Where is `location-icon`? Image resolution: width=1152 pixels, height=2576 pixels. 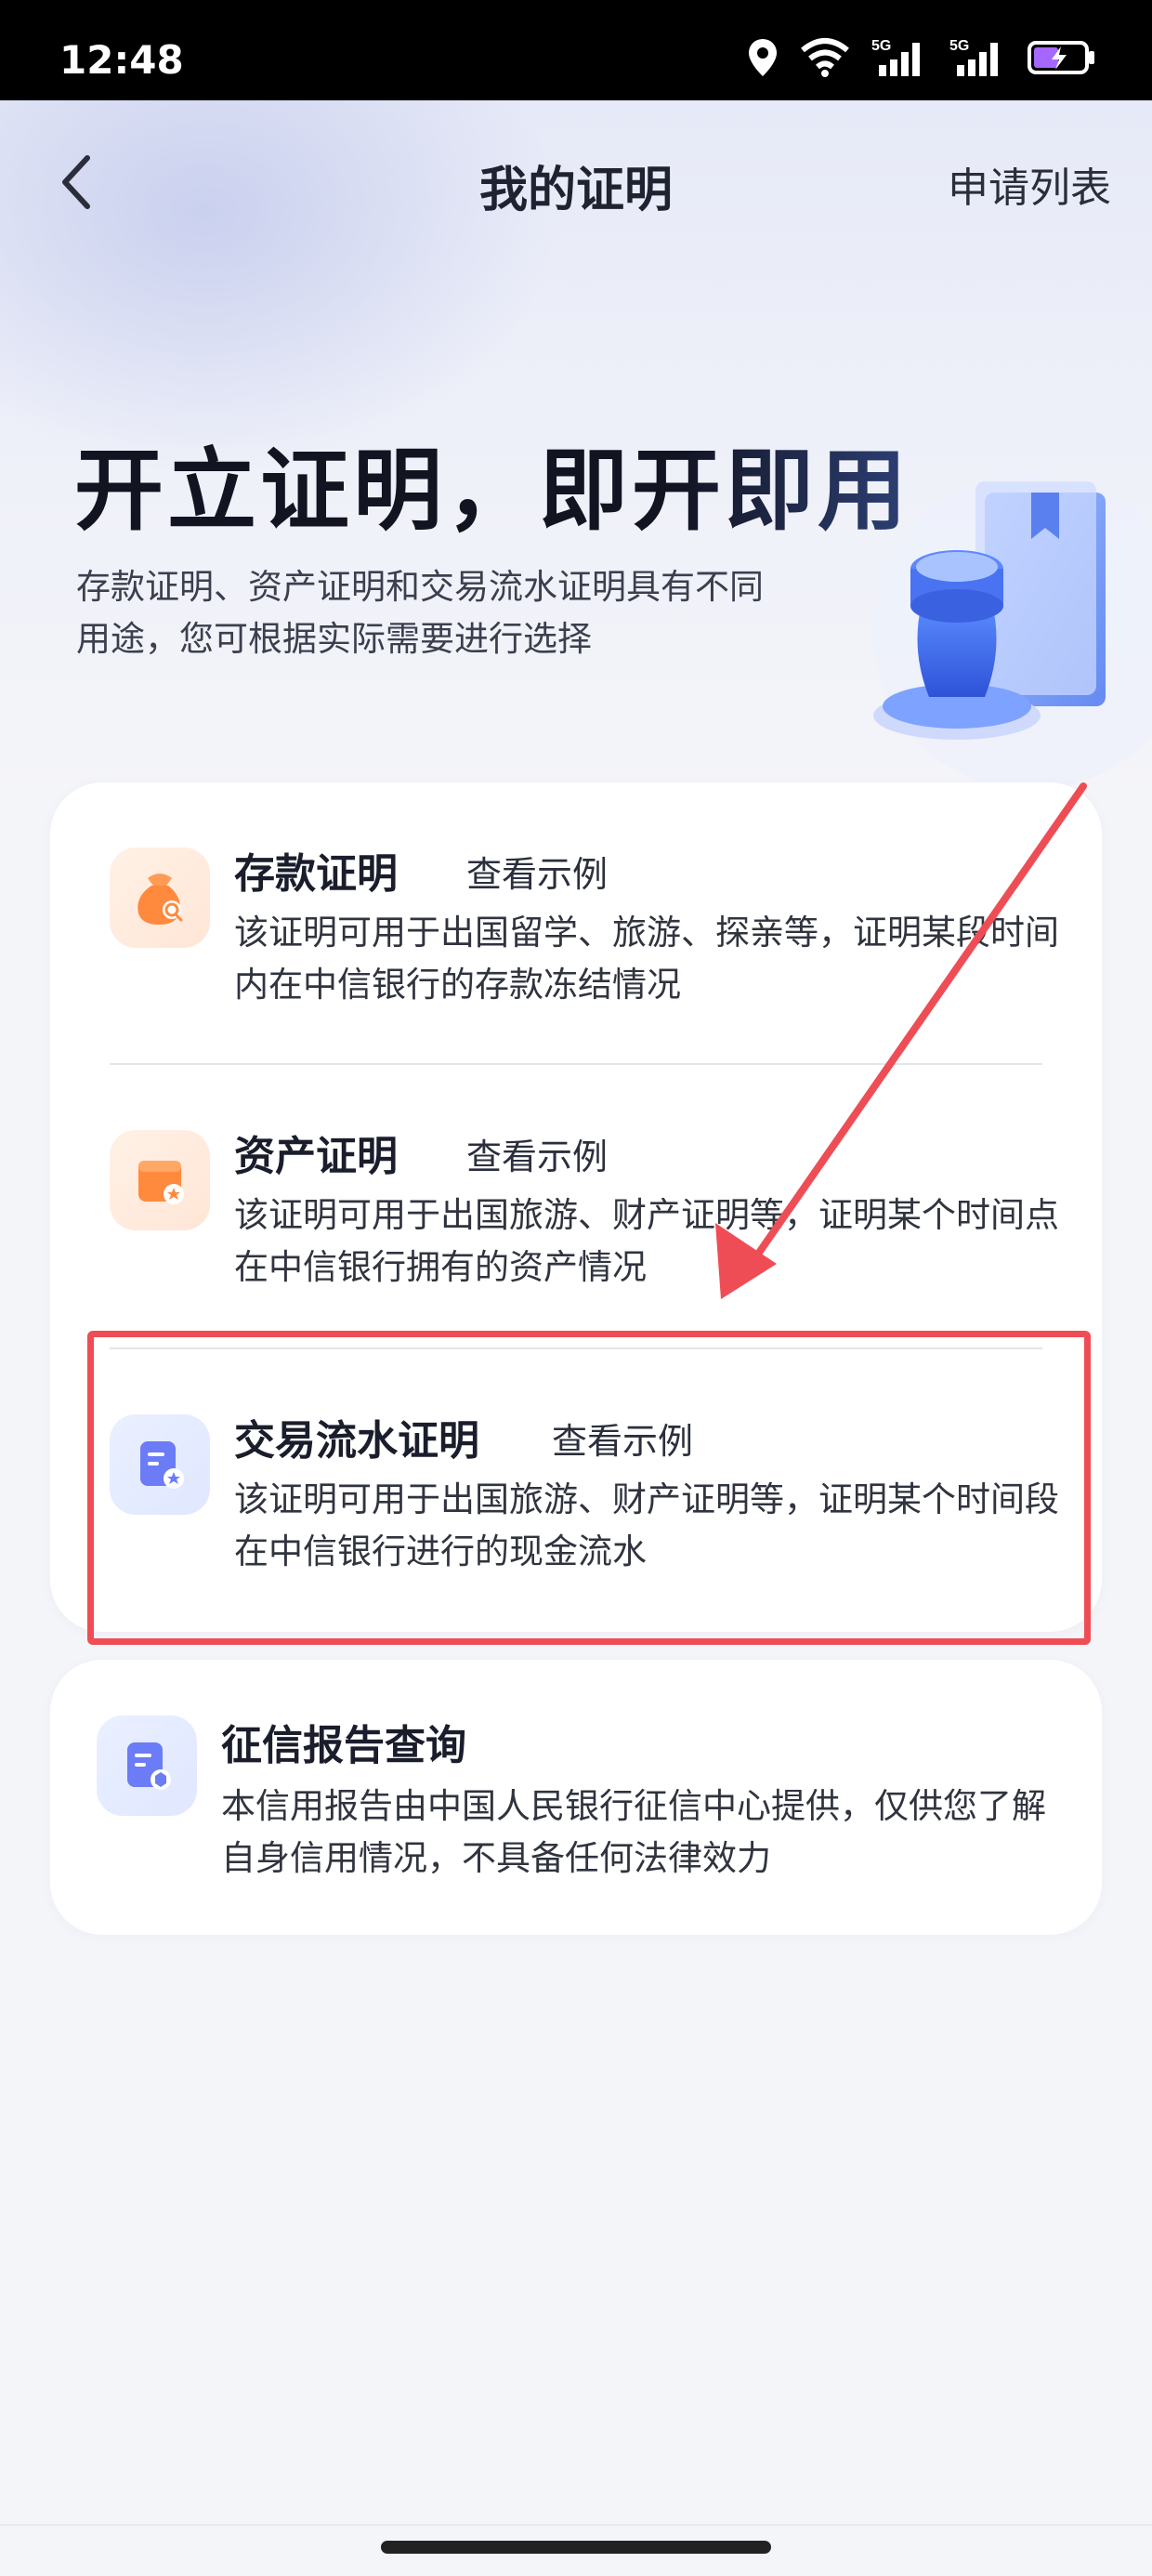 location-icon is located at coordinates (763, 57).